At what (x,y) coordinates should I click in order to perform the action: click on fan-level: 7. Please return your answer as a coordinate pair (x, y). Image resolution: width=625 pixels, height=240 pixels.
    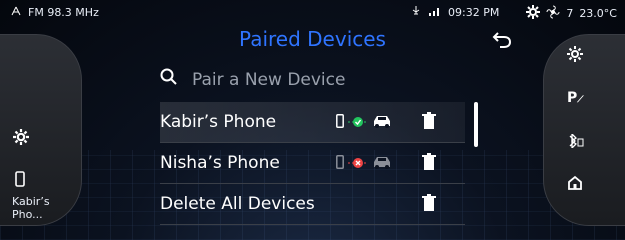
    Looking at the image, I should click on (570, 13).